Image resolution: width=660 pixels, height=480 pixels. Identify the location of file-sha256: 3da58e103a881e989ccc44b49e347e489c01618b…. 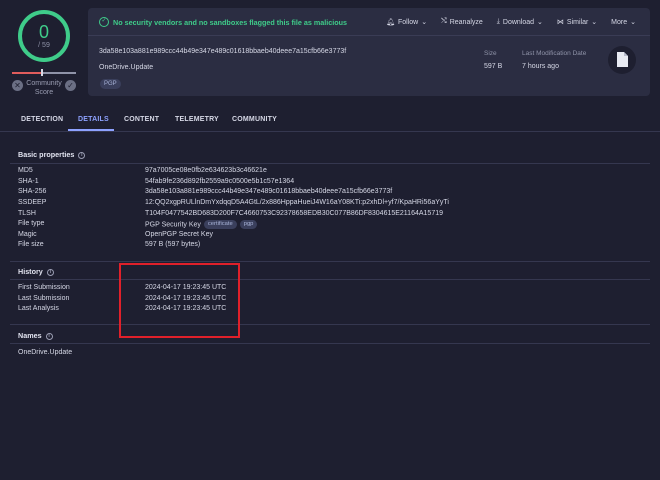
(223, 51).